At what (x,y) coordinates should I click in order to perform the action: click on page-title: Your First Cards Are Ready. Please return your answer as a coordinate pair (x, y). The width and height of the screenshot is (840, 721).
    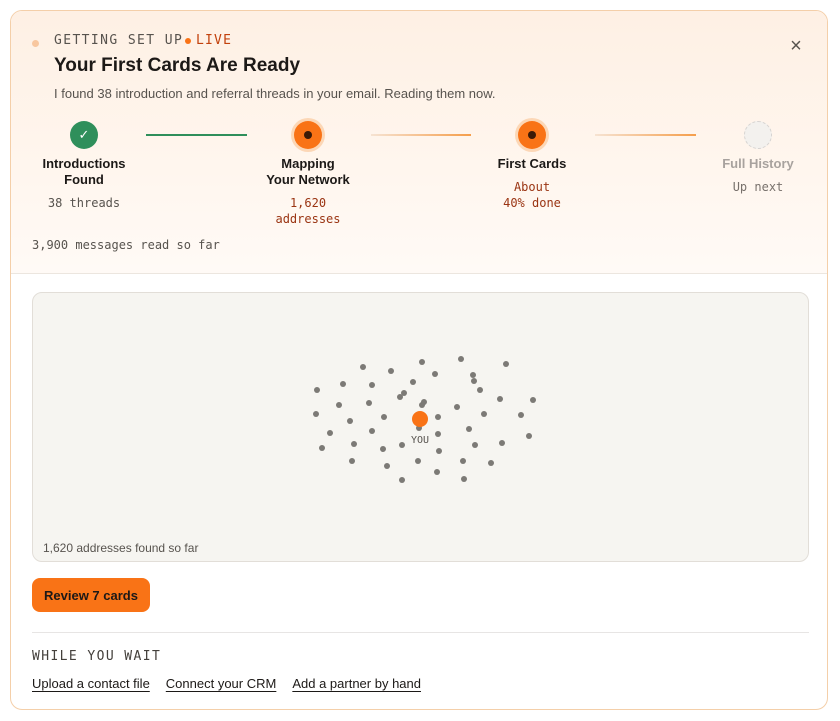
    Looking at the image, I should click on (177, 65).